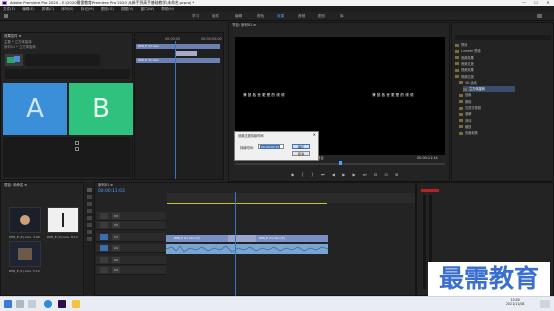 The height and width of the screenshot is (311, 554). I want to click on workspace-graphics: 图形, so click(321, 16).